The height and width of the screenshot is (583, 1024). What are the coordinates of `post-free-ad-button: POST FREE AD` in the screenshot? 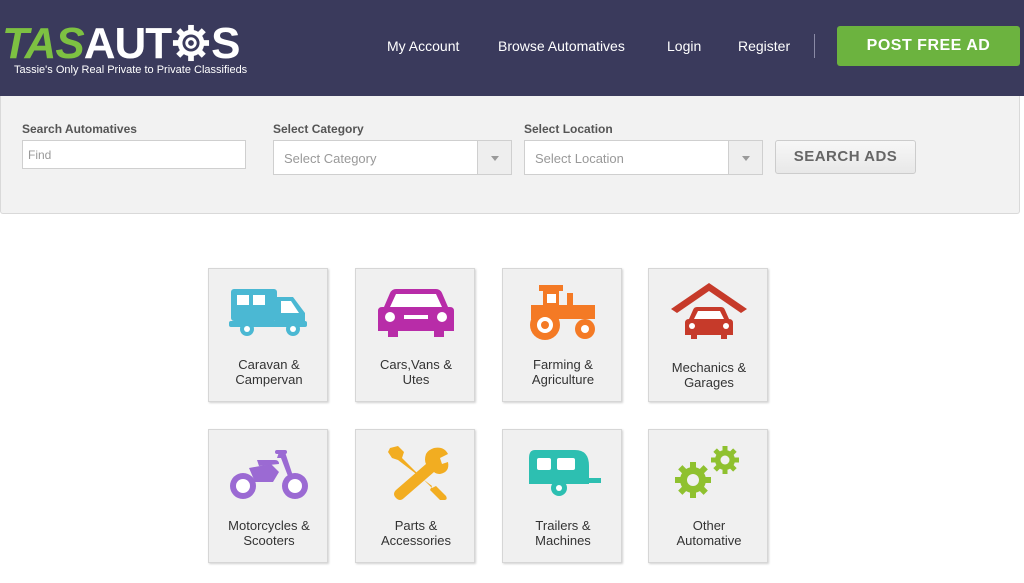 It's located at (928, 46).